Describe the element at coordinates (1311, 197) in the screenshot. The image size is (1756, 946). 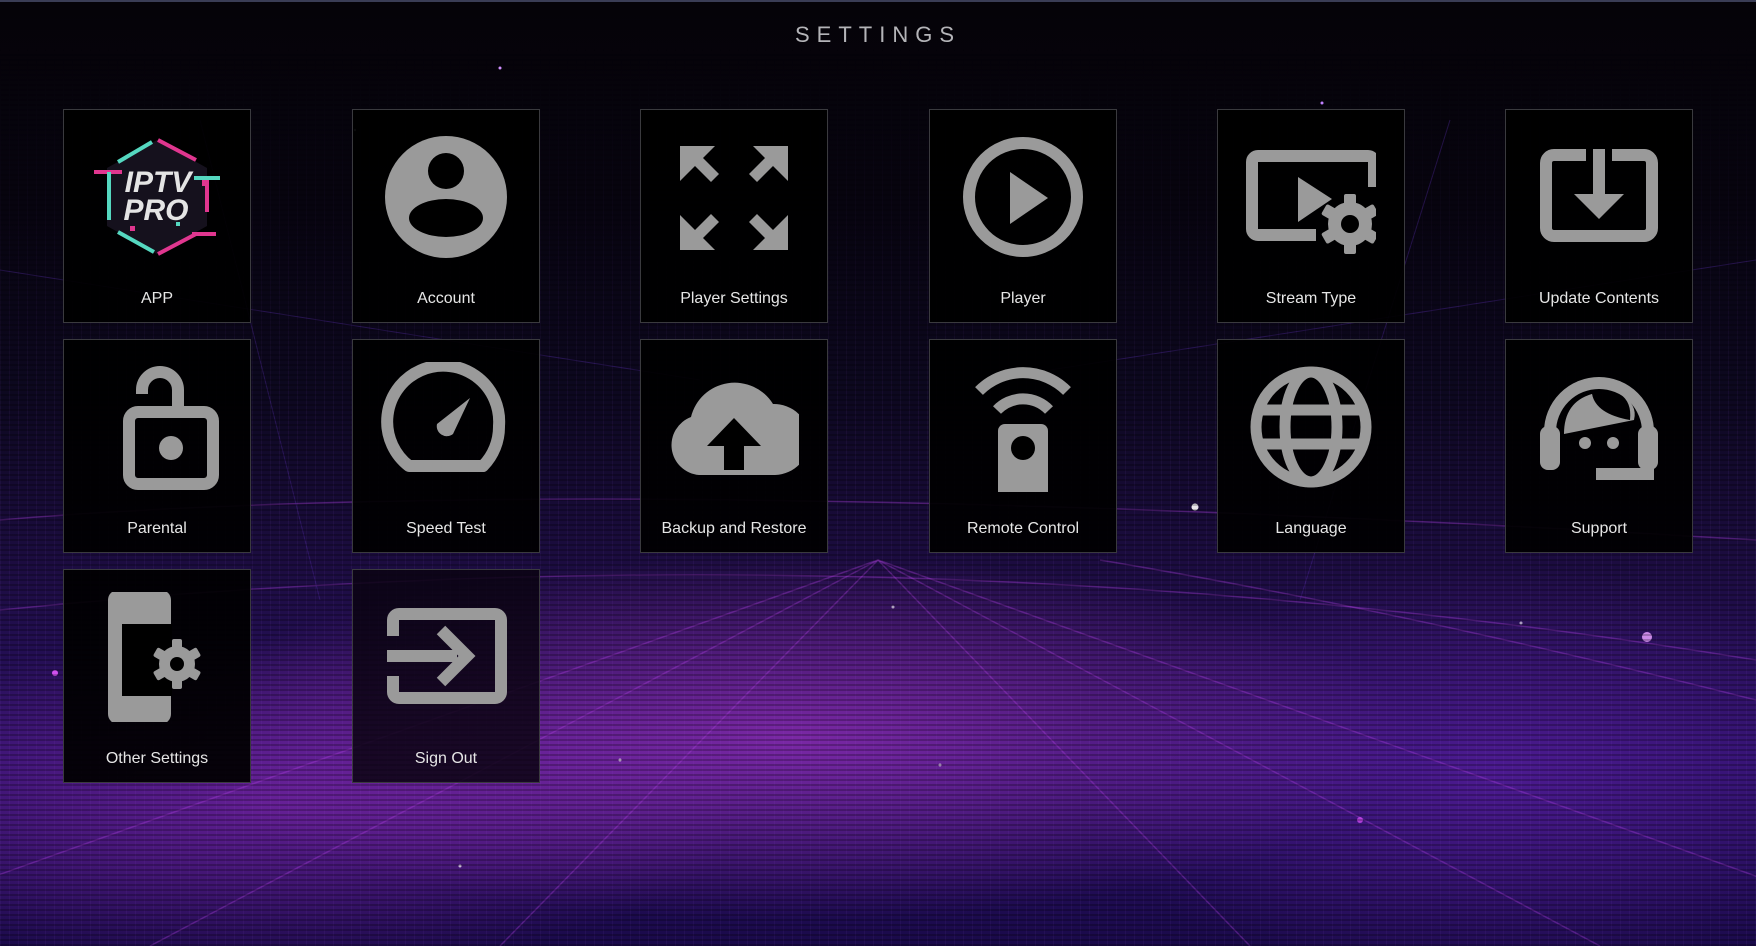
I see `video-settings-icon` at that location.